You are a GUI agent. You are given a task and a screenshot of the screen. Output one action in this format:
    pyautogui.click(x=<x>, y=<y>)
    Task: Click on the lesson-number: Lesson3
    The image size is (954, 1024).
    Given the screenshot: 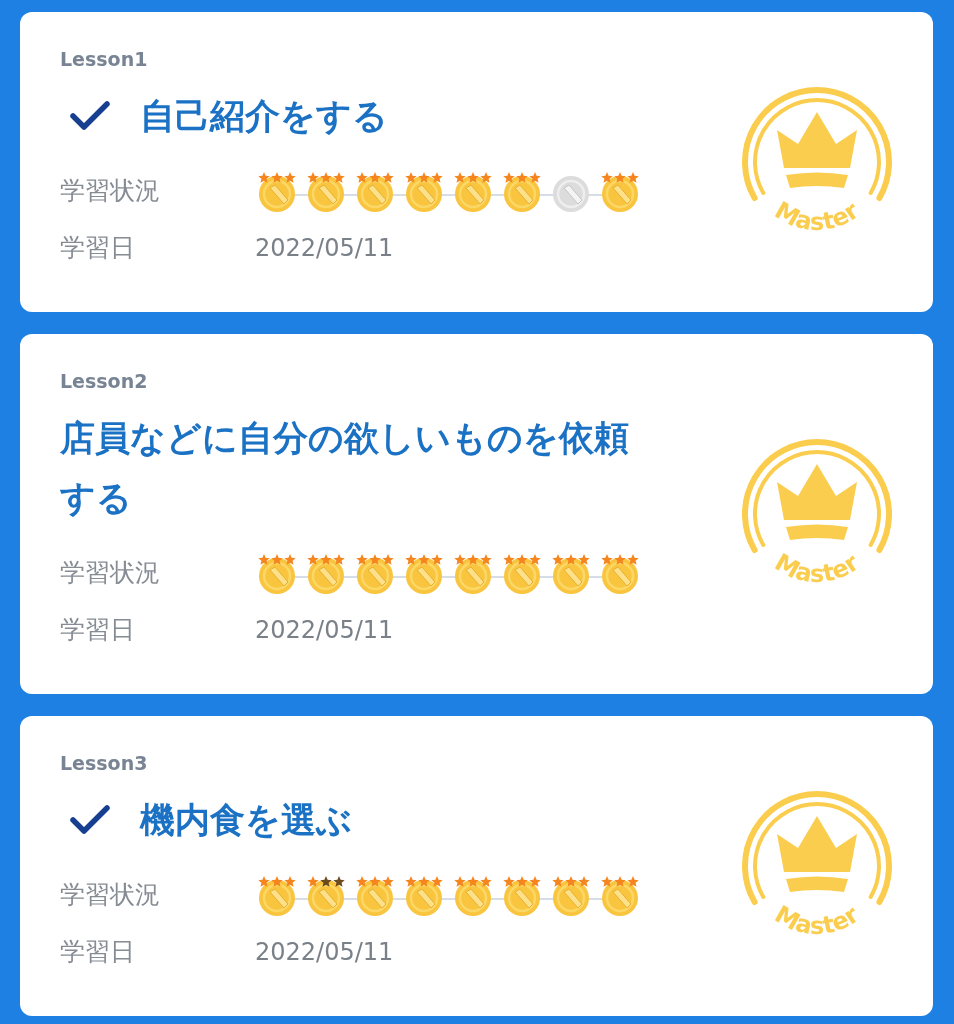 What is the action you would take?
    pyautogui.click(x=104, y=763)
    